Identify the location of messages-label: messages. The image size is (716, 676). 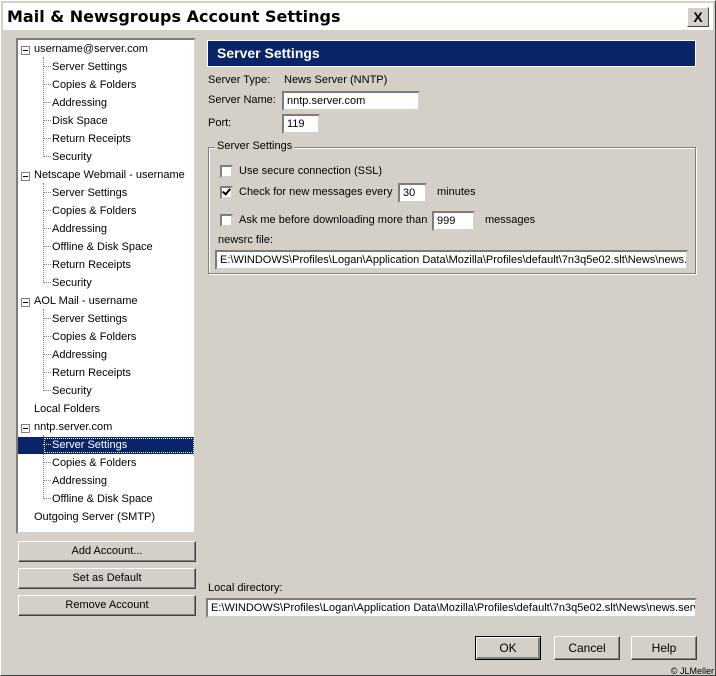
(510, 220).